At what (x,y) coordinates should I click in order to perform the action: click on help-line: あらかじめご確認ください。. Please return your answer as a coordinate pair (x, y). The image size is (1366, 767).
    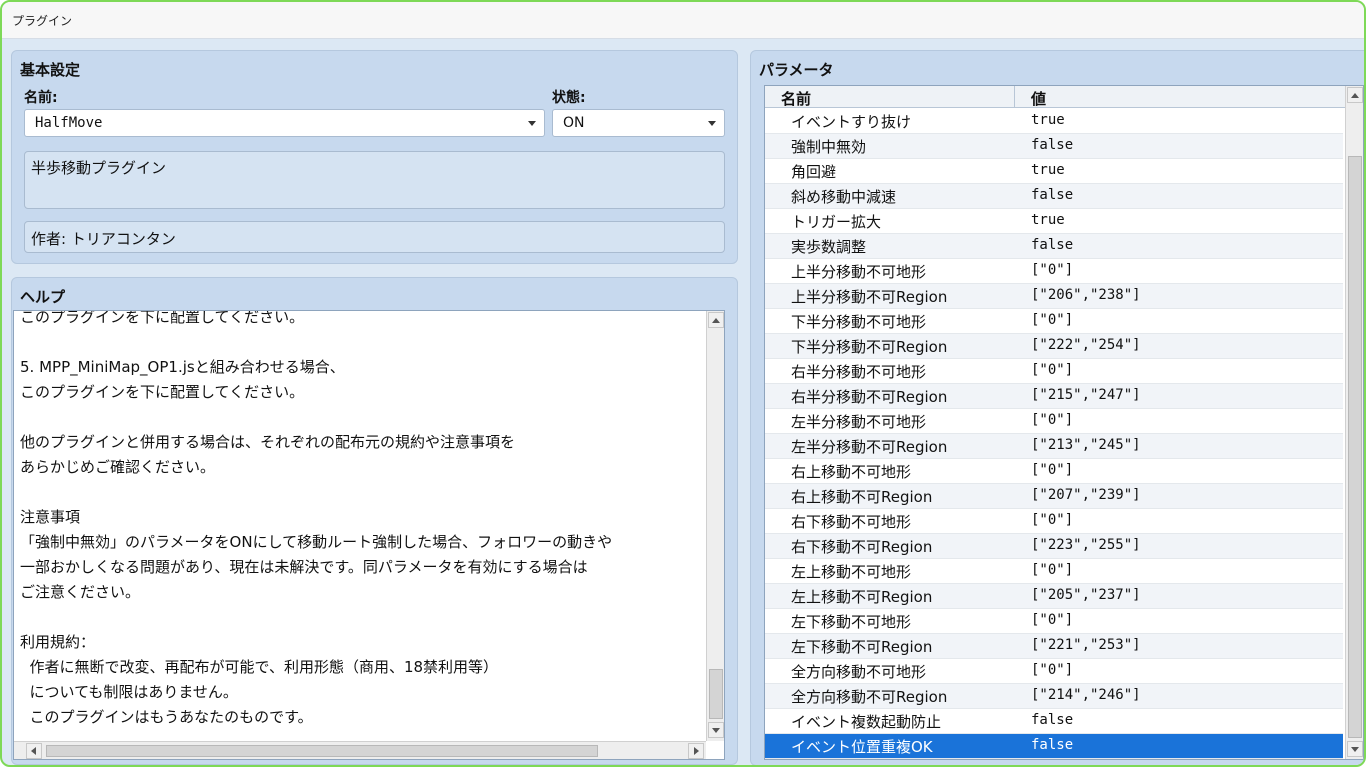
    Looking at the image, I should click on (118, 467).